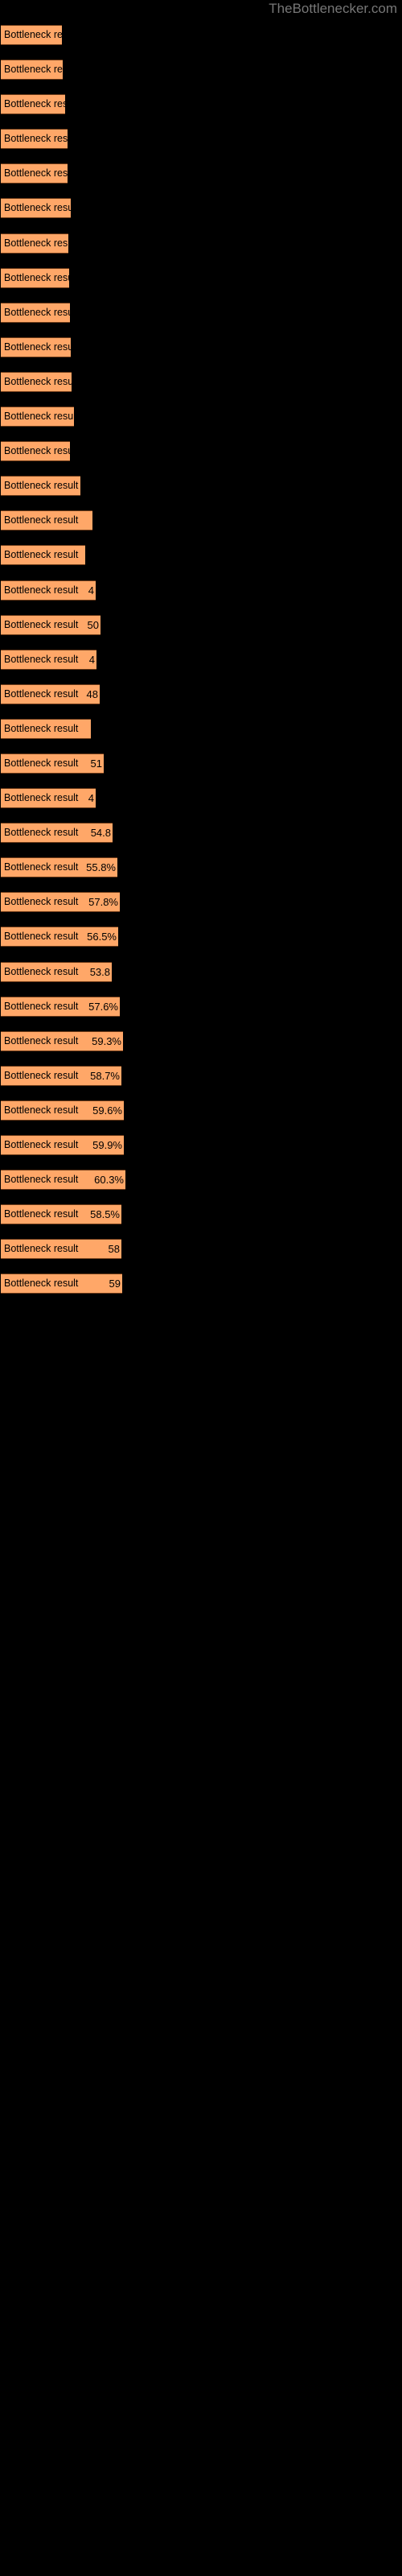 The height and width of the screenshot is (2576, 402). What do you see at coordinates (103, 1007) in the screenshot?
I see `bar-value: 57.6%` at bounding box center [103, 1007].